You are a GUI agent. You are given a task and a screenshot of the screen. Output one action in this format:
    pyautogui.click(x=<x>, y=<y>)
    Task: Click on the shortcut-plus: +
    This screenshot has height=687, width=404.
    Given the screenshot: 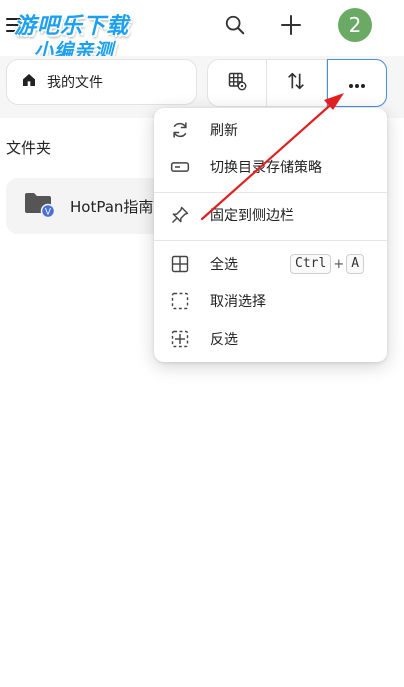 What is the action you would take?
    pyautogui.click(x=339, y=264)
    